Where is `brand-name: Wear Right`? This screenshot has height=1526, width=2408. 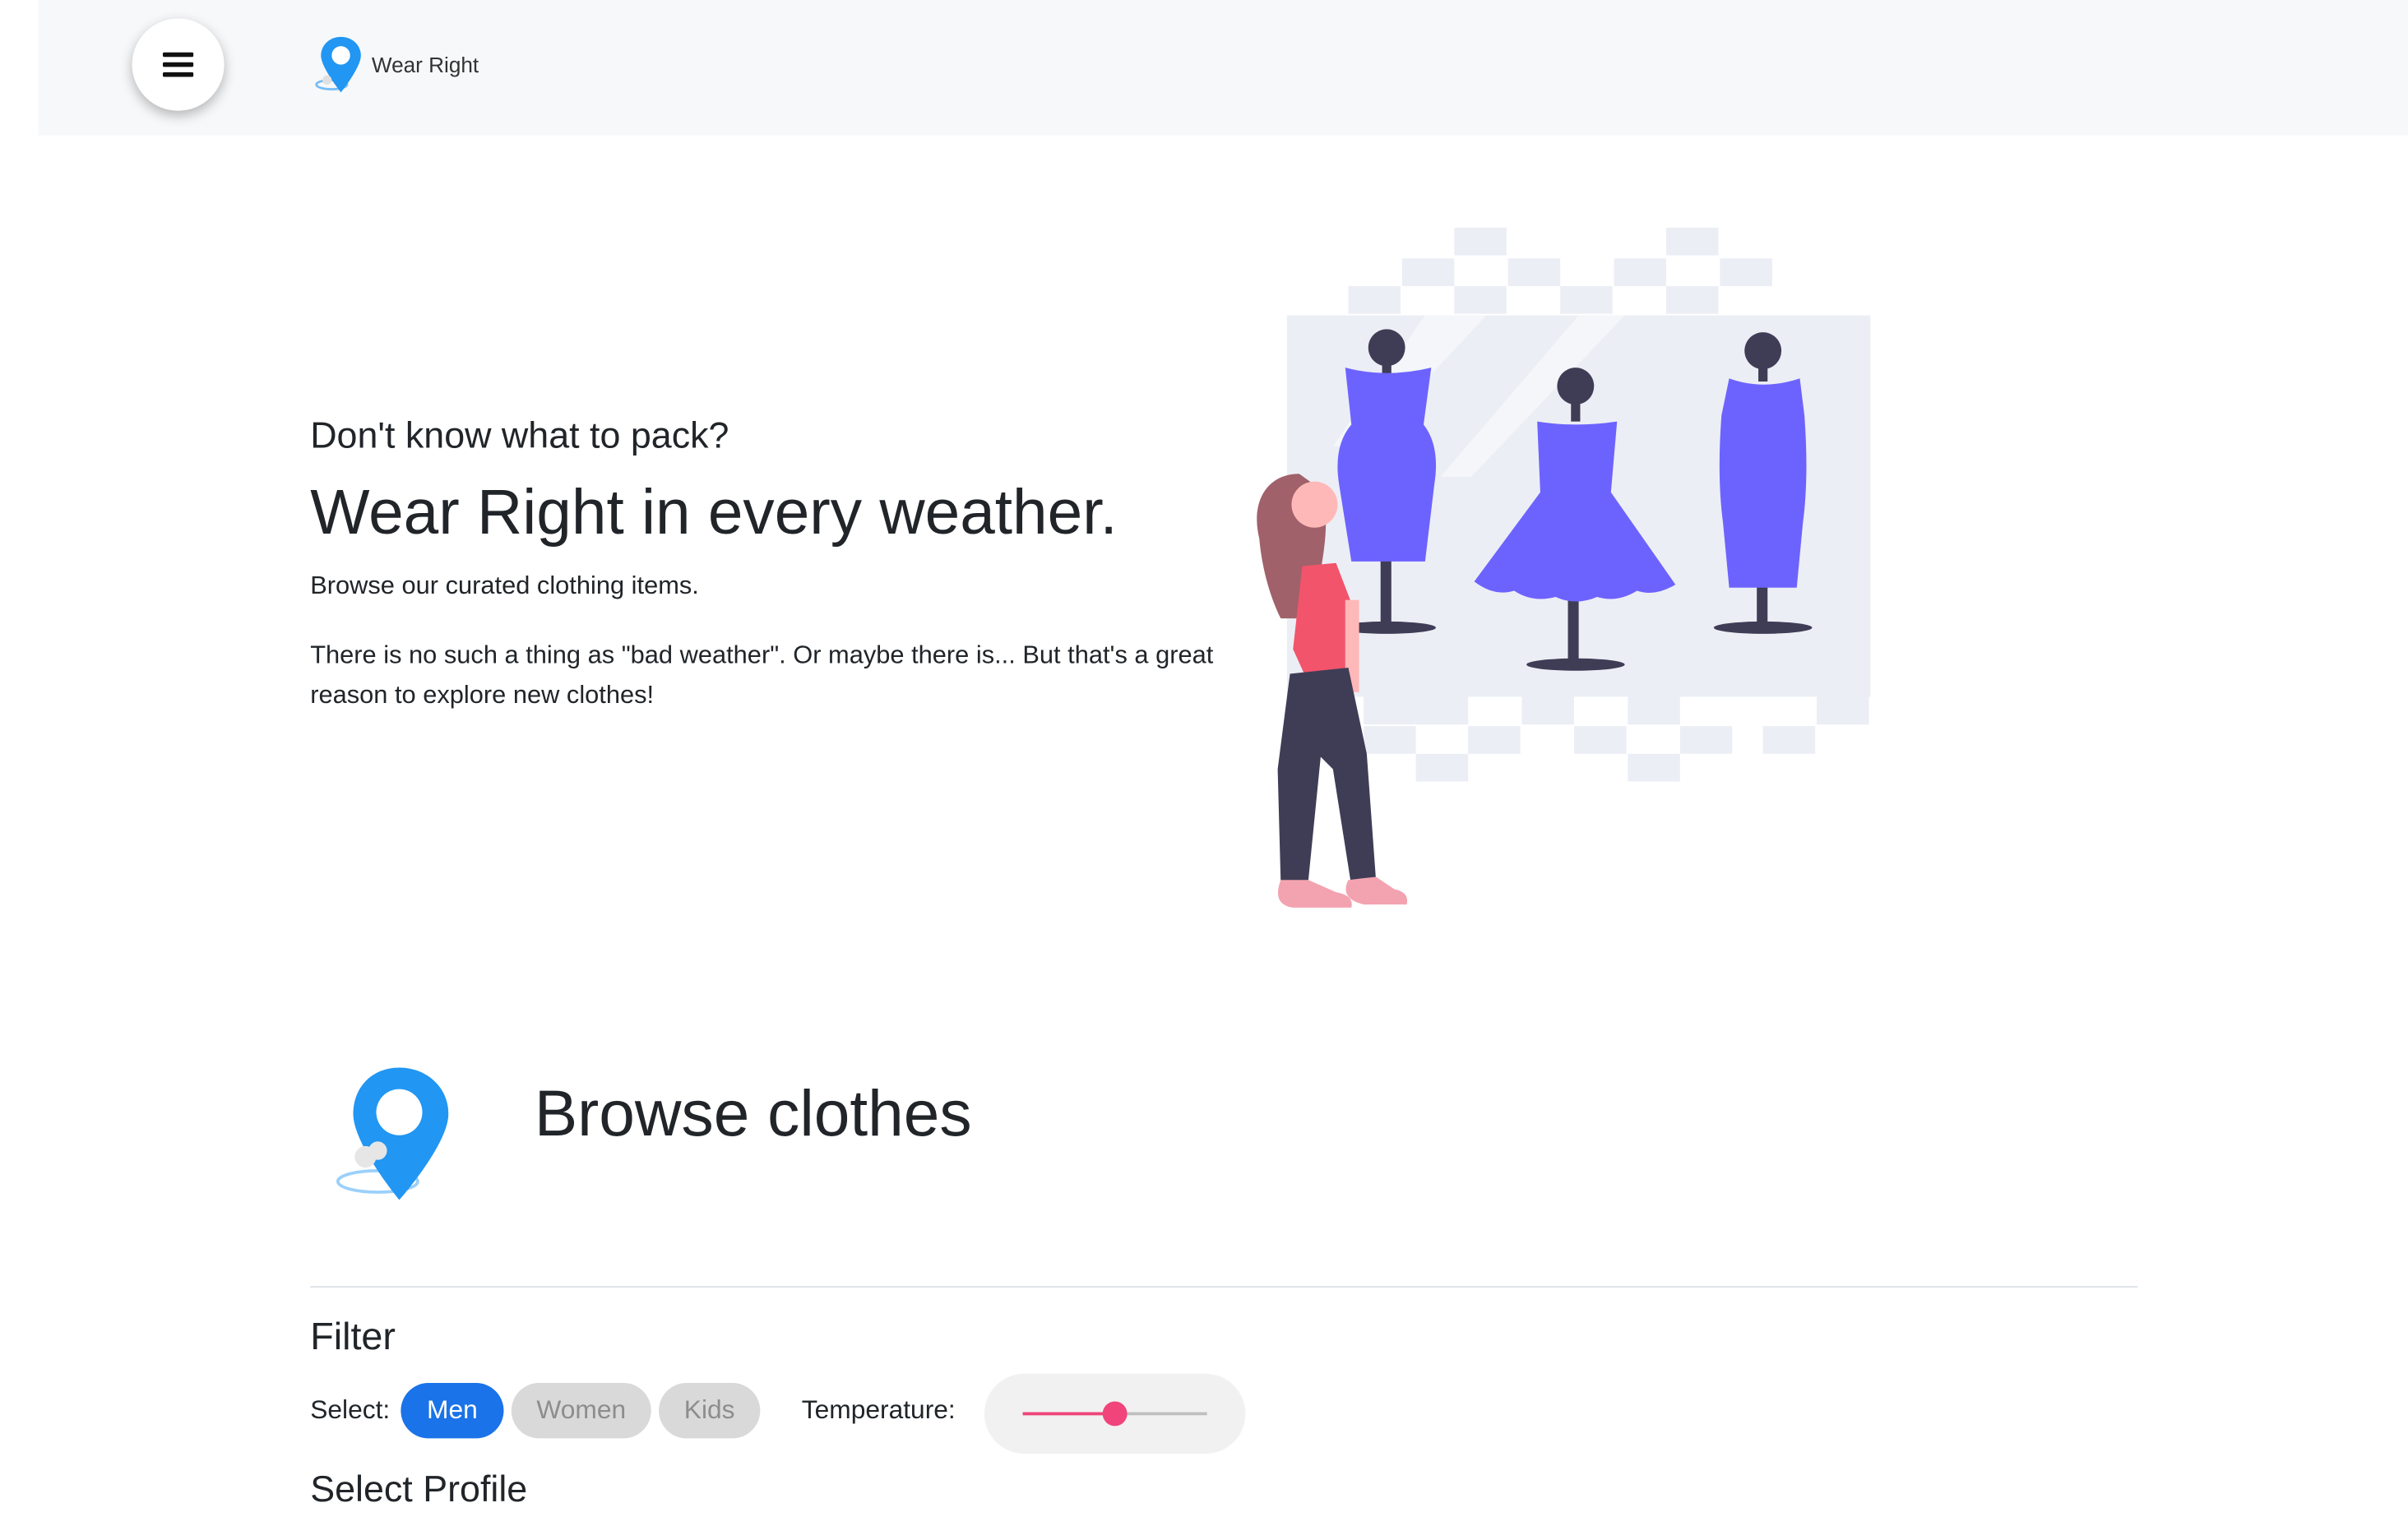 brand-name: Wear Right is located at coordinates (425, 64).